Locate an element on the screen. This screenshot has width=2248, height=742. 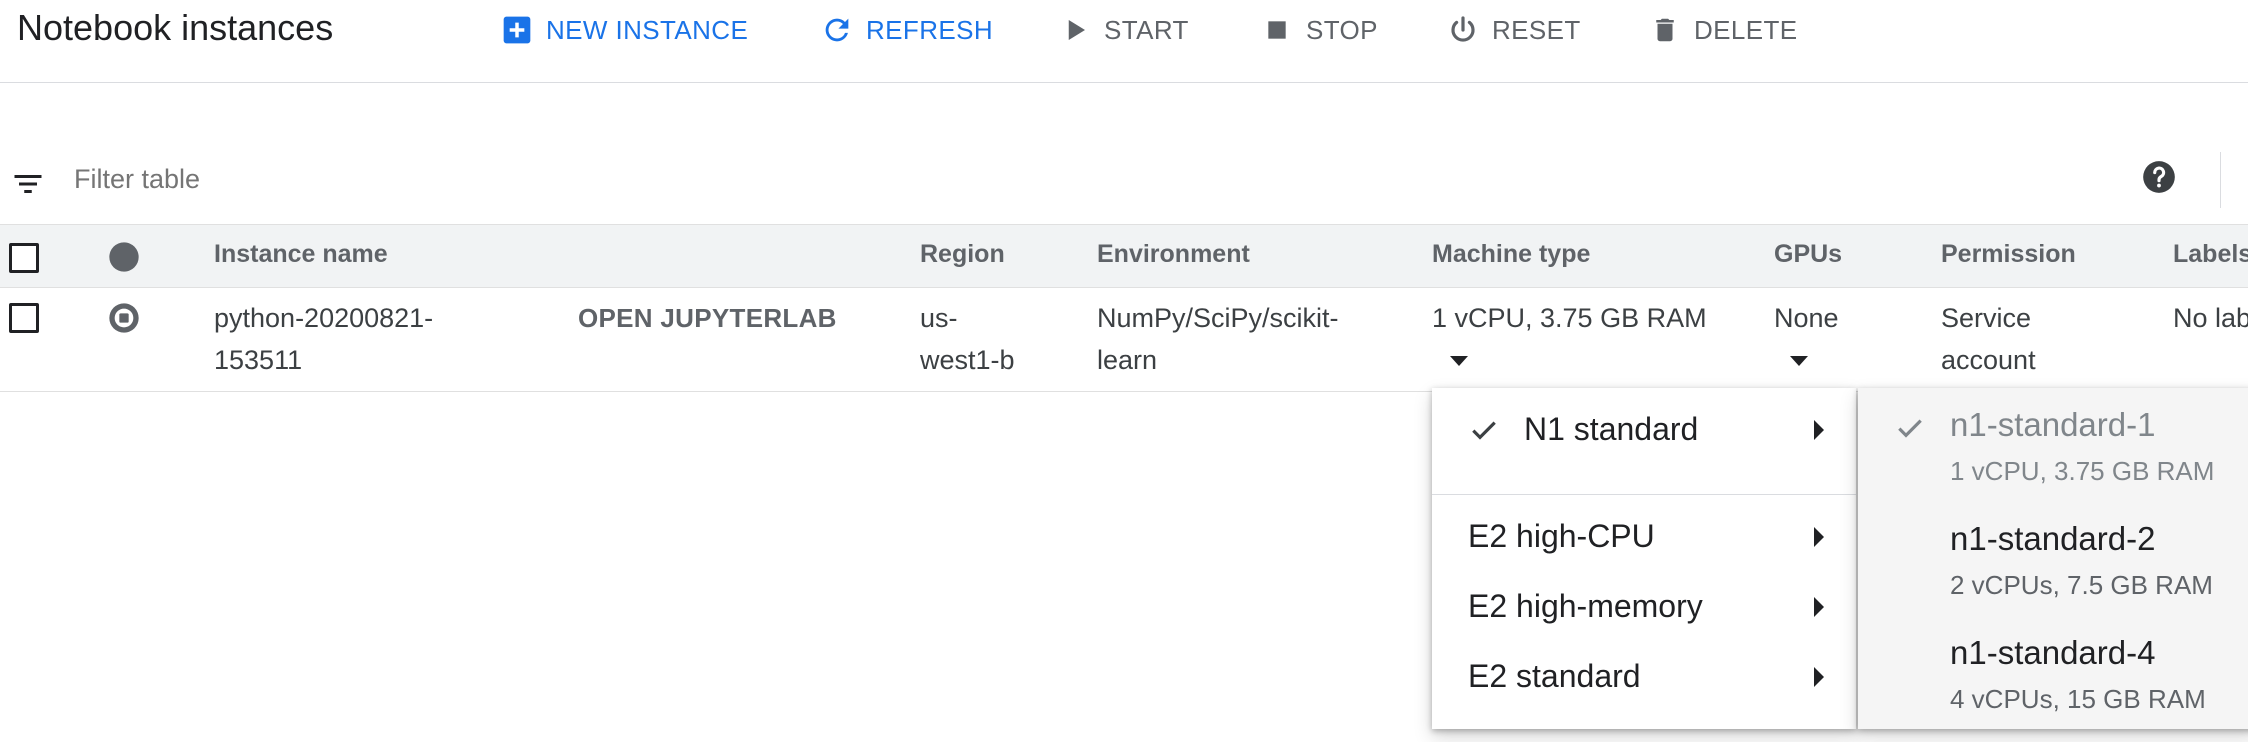
permission-cell: Service account is located at coordinates (1988, 339).